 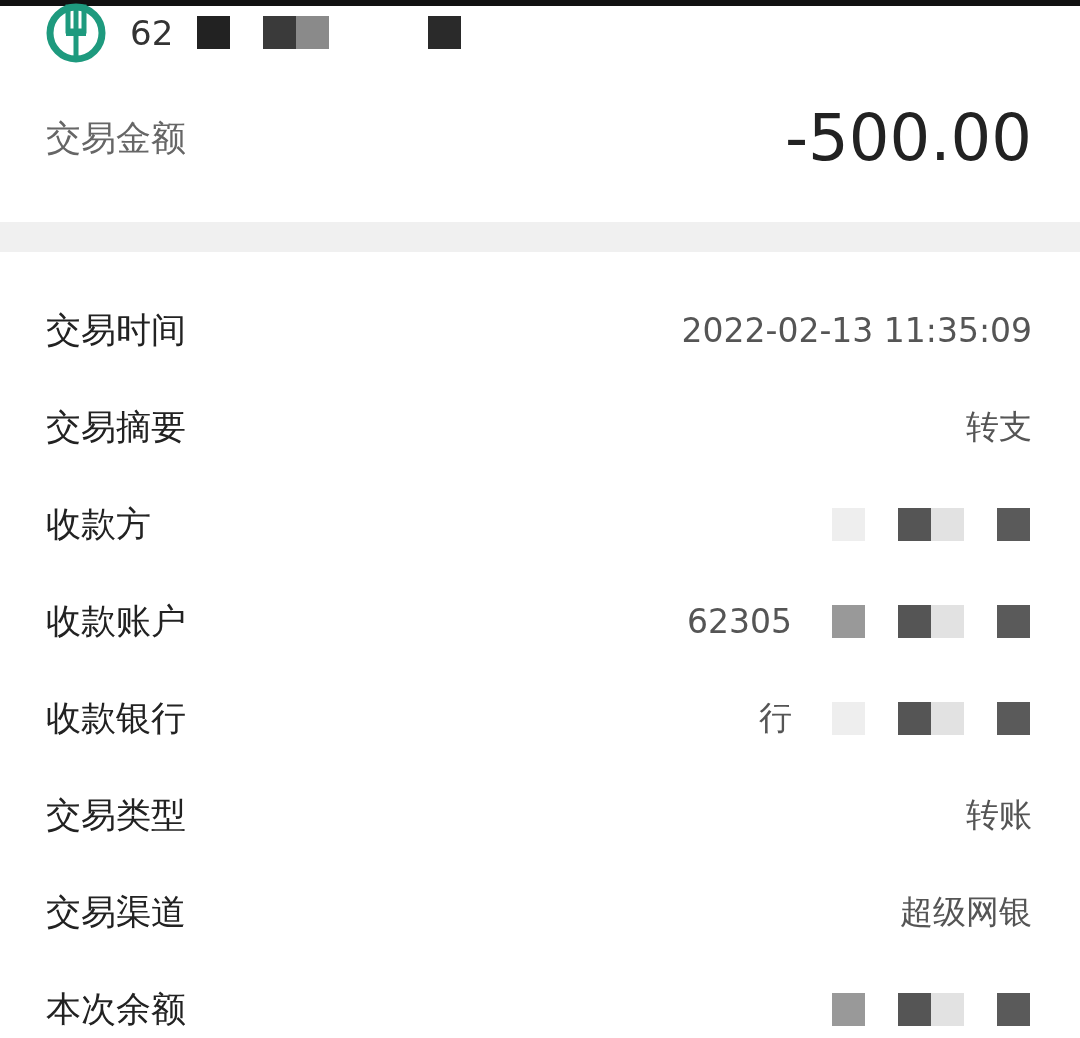 I want to click on field-value: 超级网银, so click(x=966, y=912).